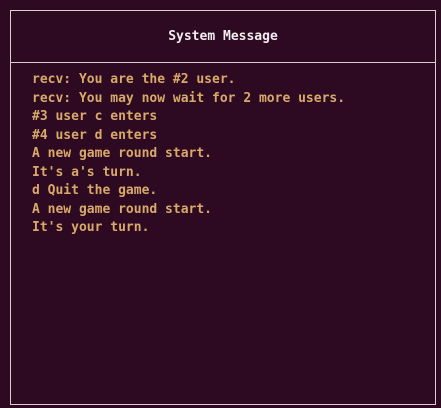 The width and height of the screenshot is (441, 408). Describe the element at coordinates (91, 227) in the screenshot. I see `message-line: It's your turn.` at that location.